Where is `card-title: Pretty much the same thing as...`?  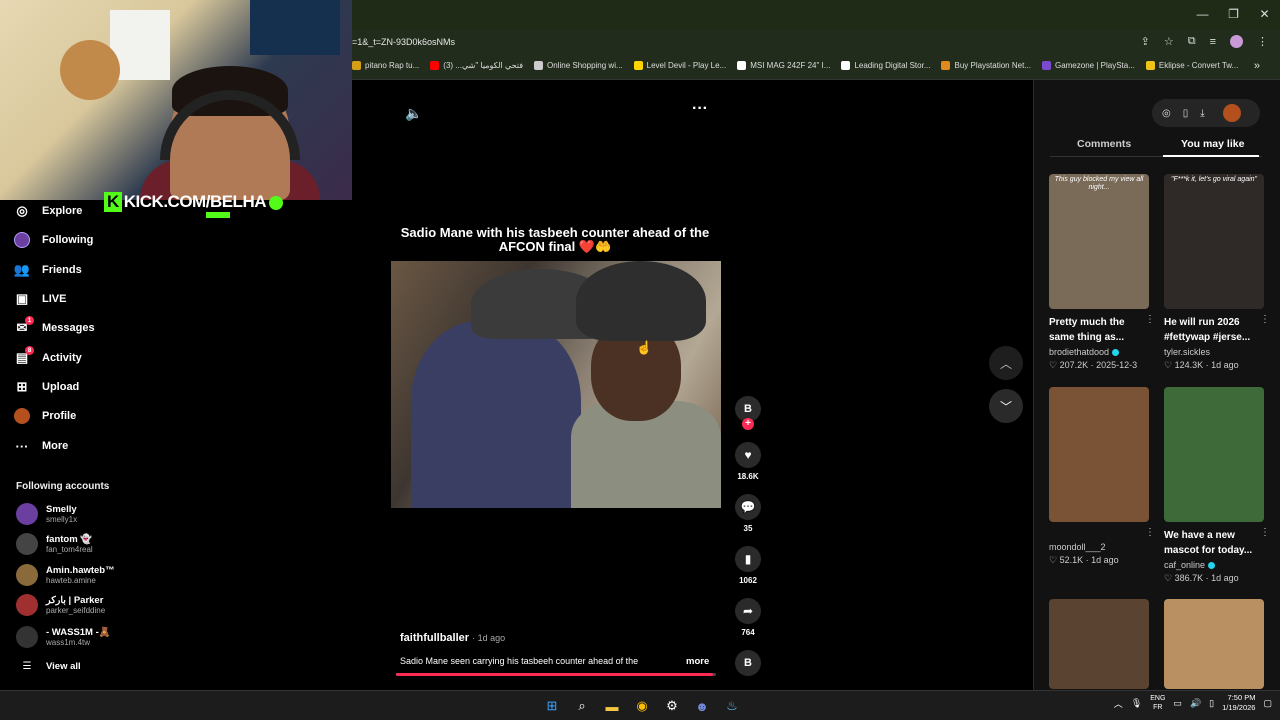 card-title: Pretty much the same thing as... is located at coordinates (1099, 330).